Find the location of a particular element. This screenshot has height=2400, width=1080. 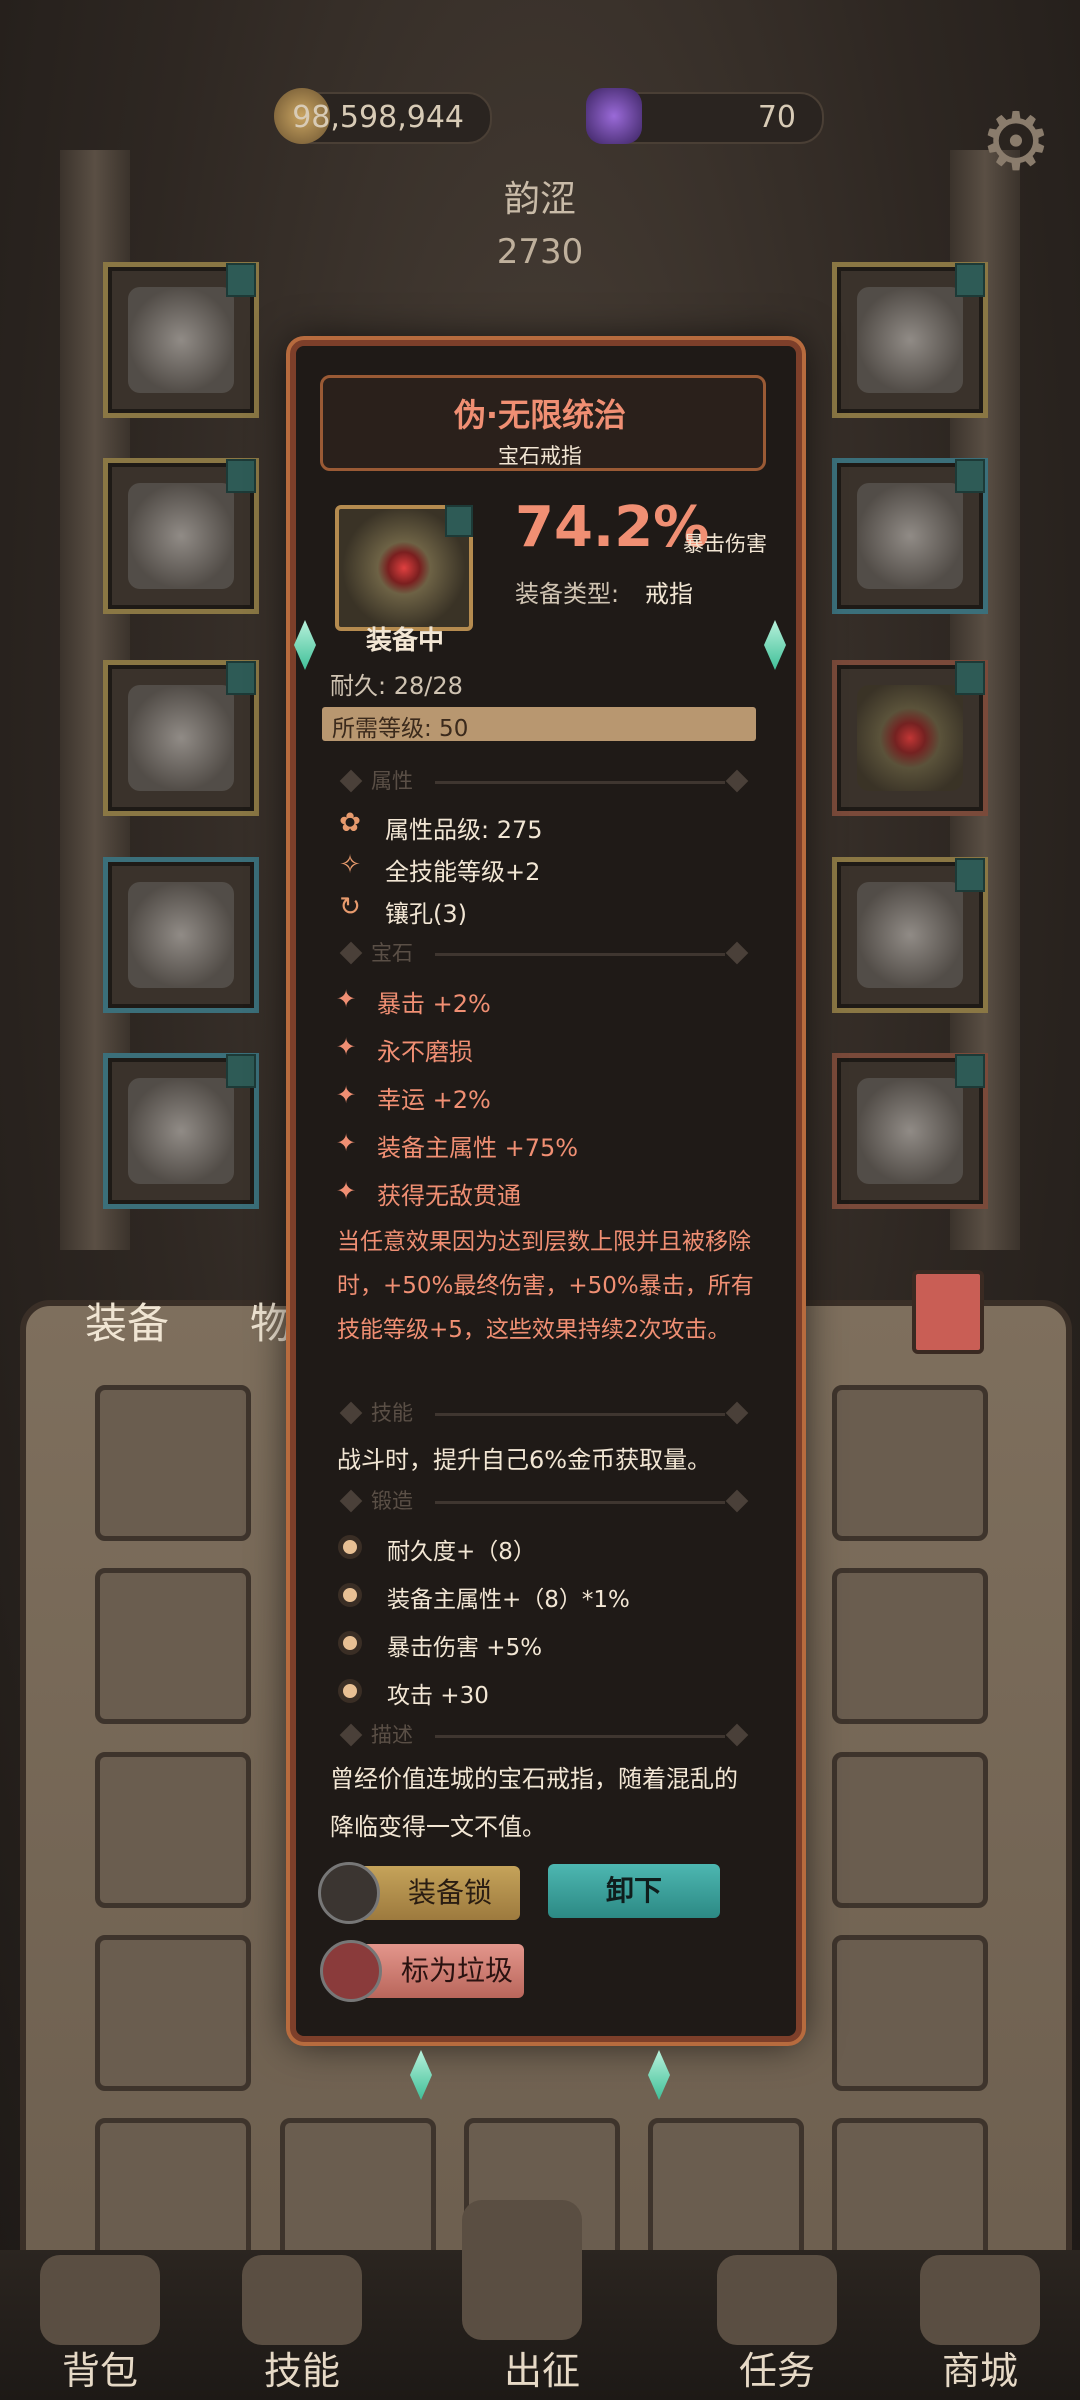

battle-map-icon is located at coordinates (522, 2270).